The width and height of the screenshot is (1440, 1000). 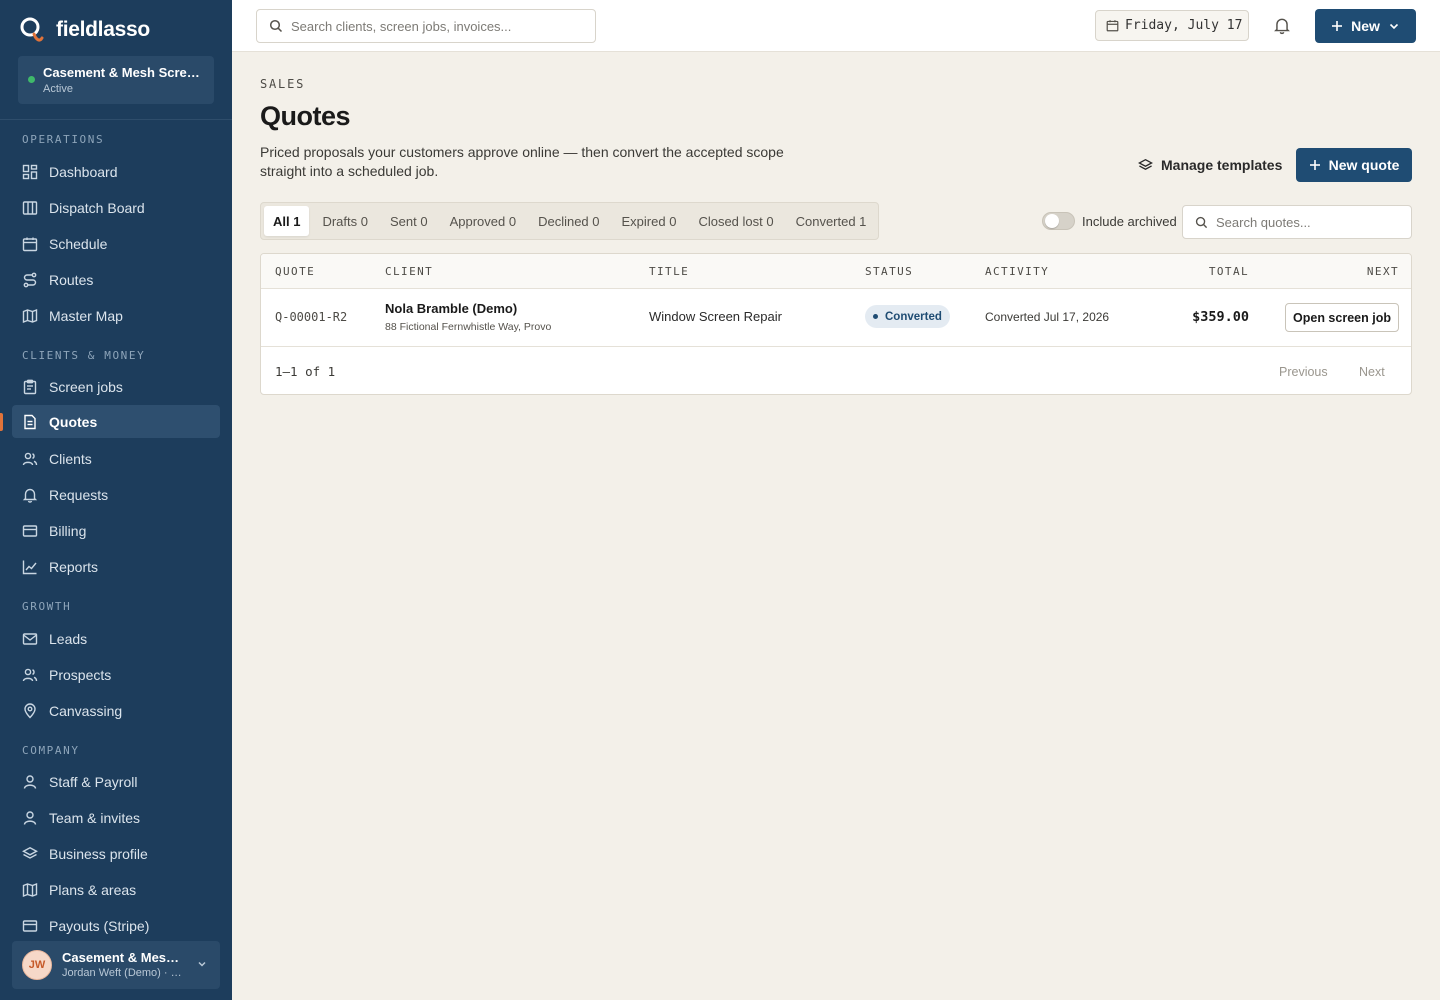 What do you see at coordinates (836, 26) in the screenshot?
I see `topbar: Friday, July 17 New` at bounding box center [836, 26].